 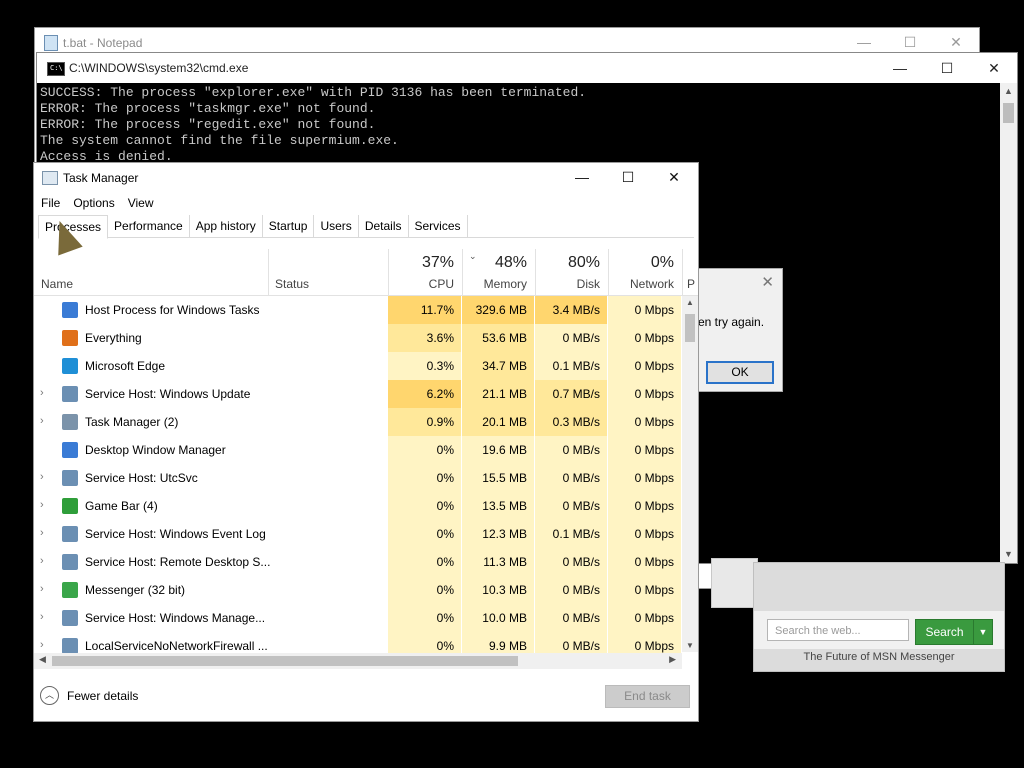 I want to click on horizontal-scrollbar: ◀ ▶, so click(x=358, y=661).